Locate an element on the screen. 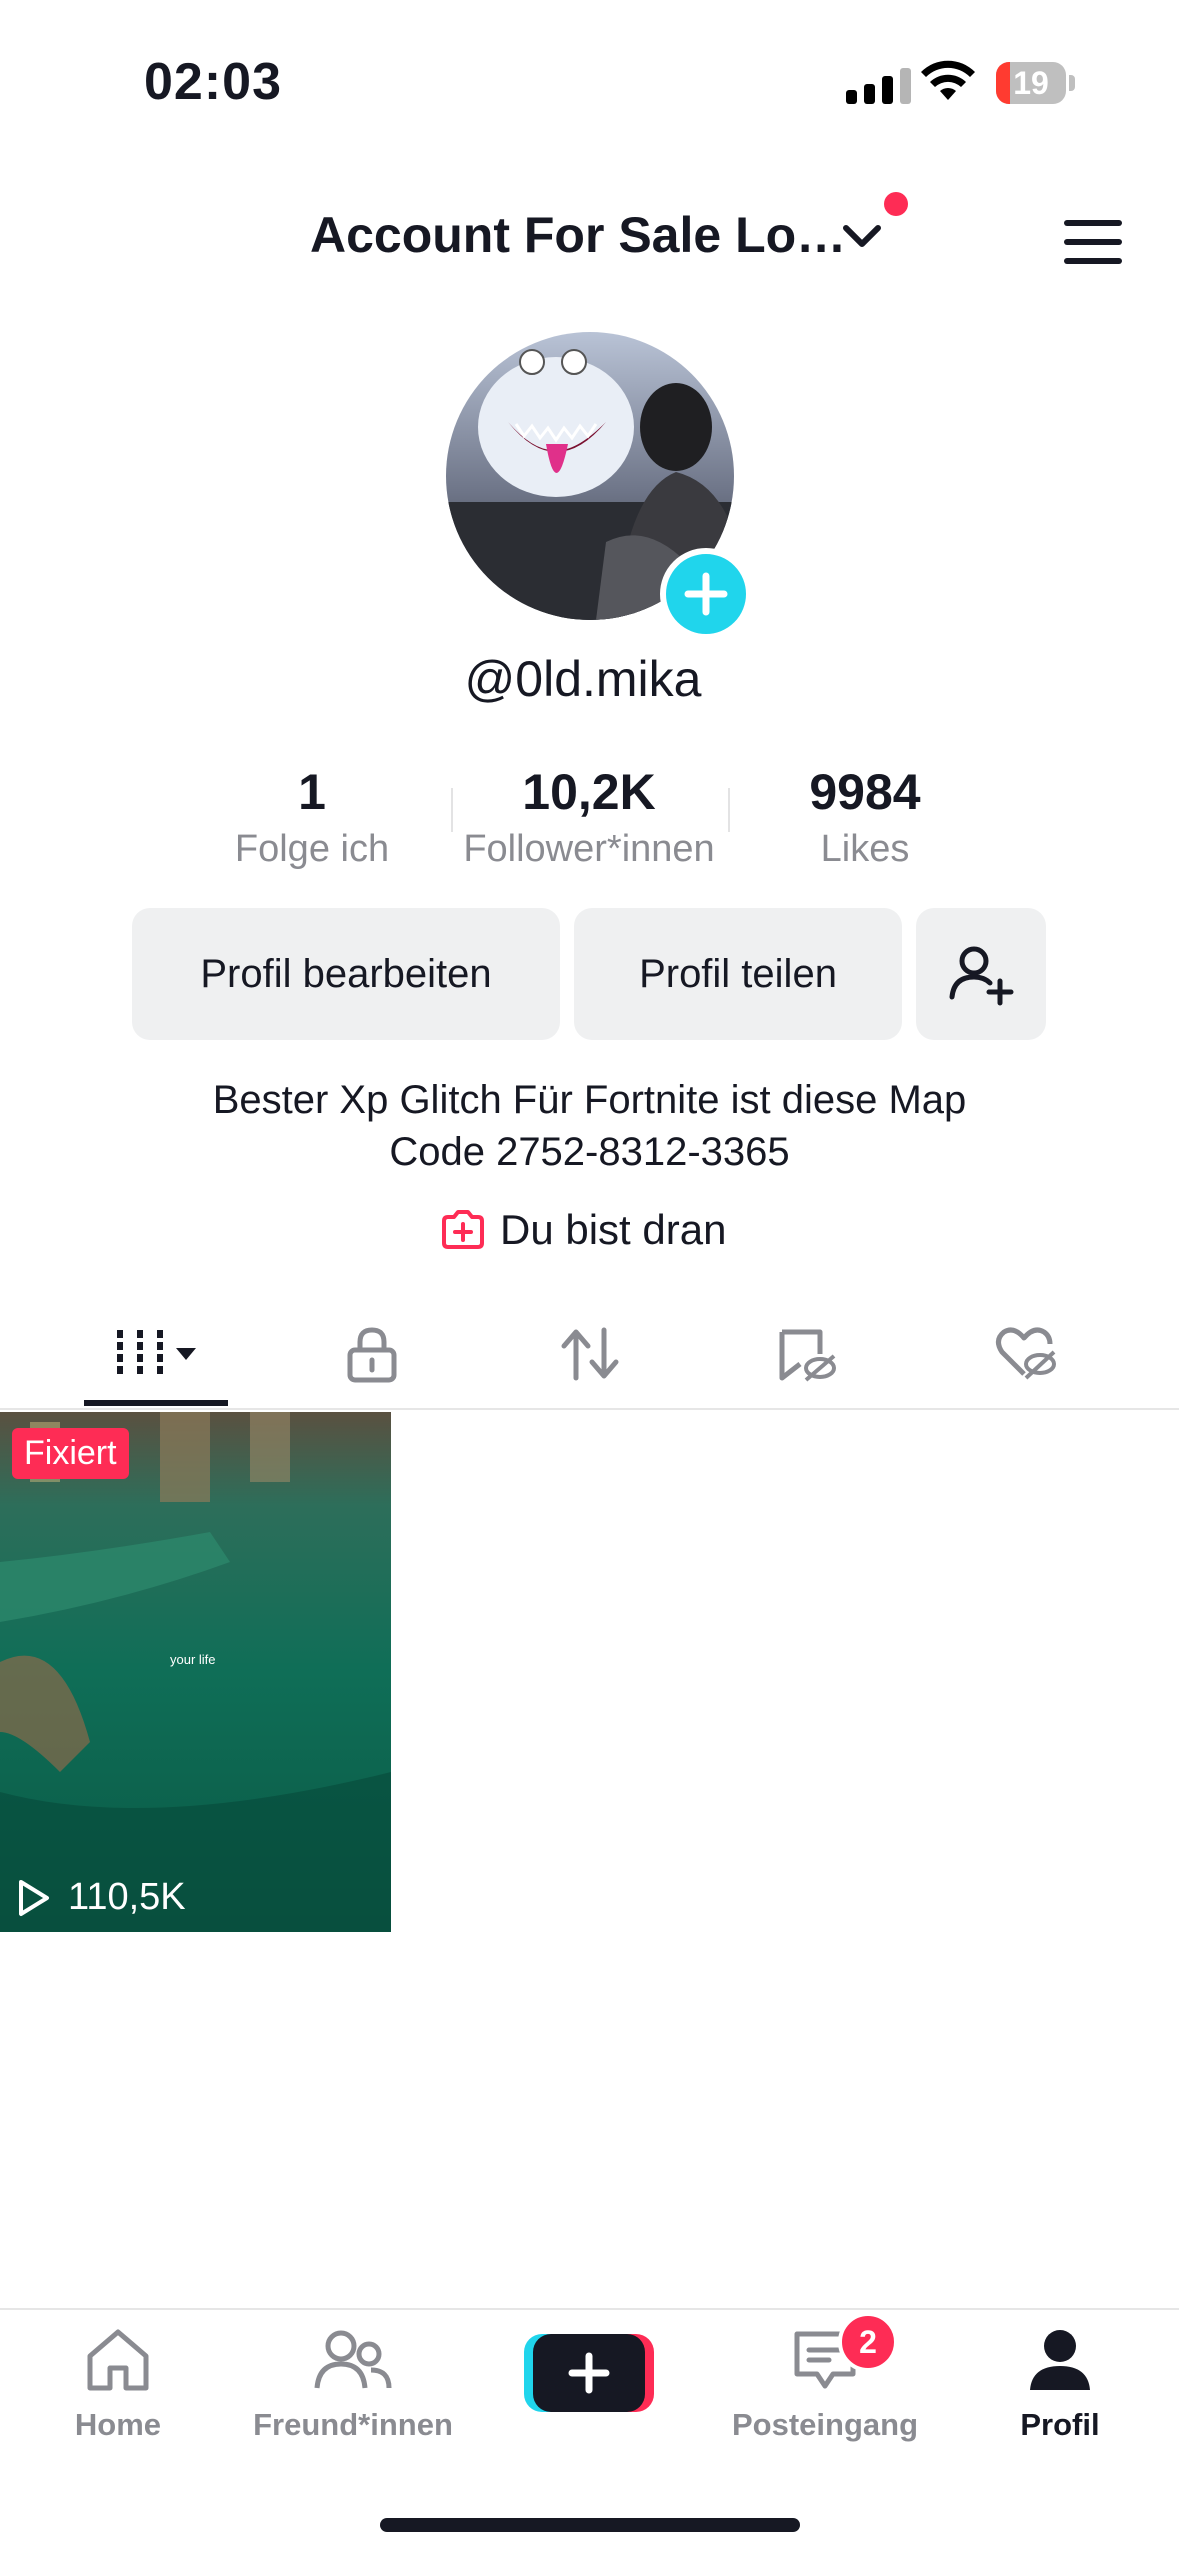  home-indicator is located at coordinates (590, 2525).